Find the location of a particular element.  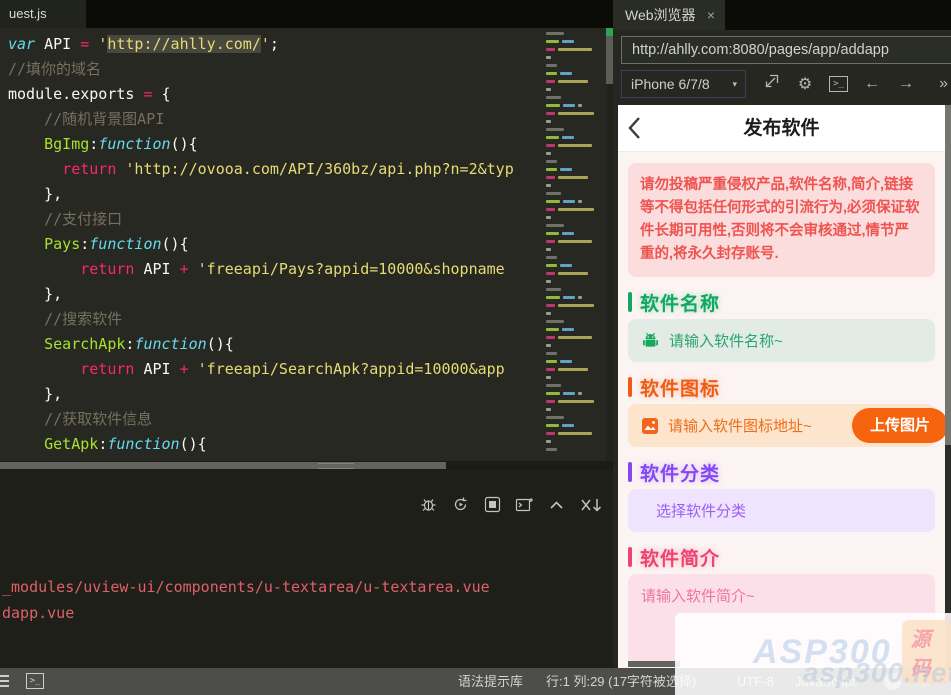

category-picker: 选择软件分类 is located at coordinates (781, 510).